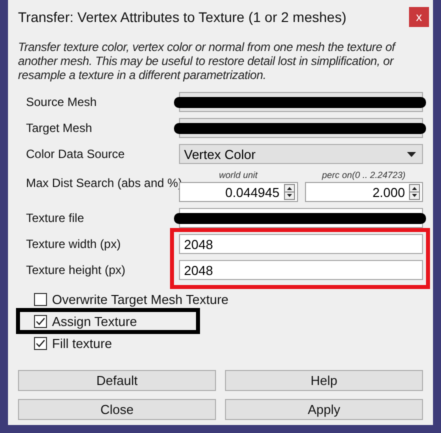 This screenshot has width=441, height=433. Describe the element at coordinates (364, 176) in the screenshot. I see `spin-caption: perc on(0 .. 2.24723)` at that location.